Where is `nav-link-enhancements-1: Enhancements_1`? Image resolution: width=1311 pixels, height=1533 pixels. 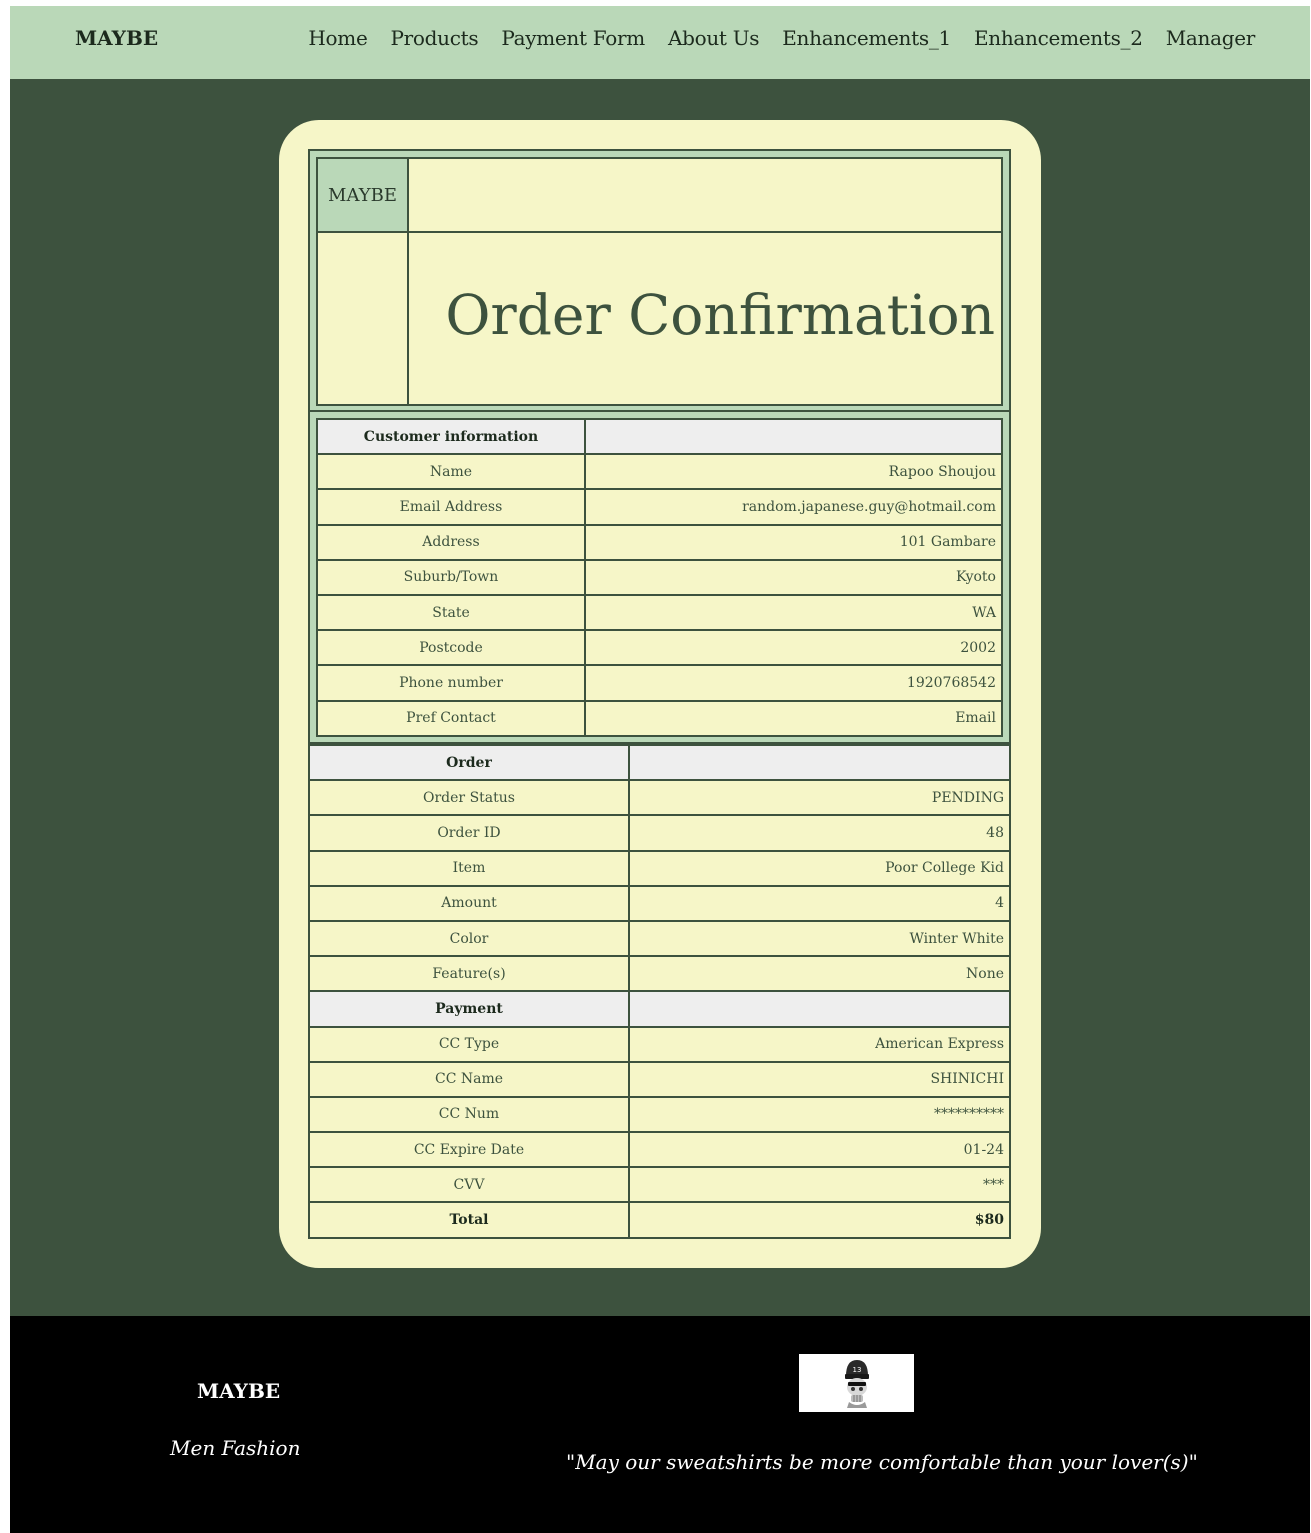
nav-link-enhancements-1: Enhancements_1 is located at coordinates (866, 38).